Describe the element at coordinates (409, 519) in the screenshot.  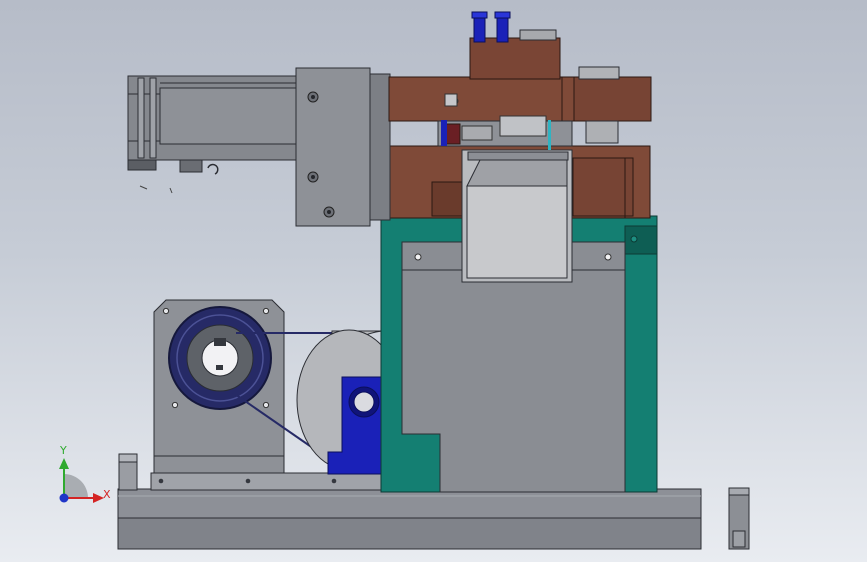
I see `base-plate` at that location.